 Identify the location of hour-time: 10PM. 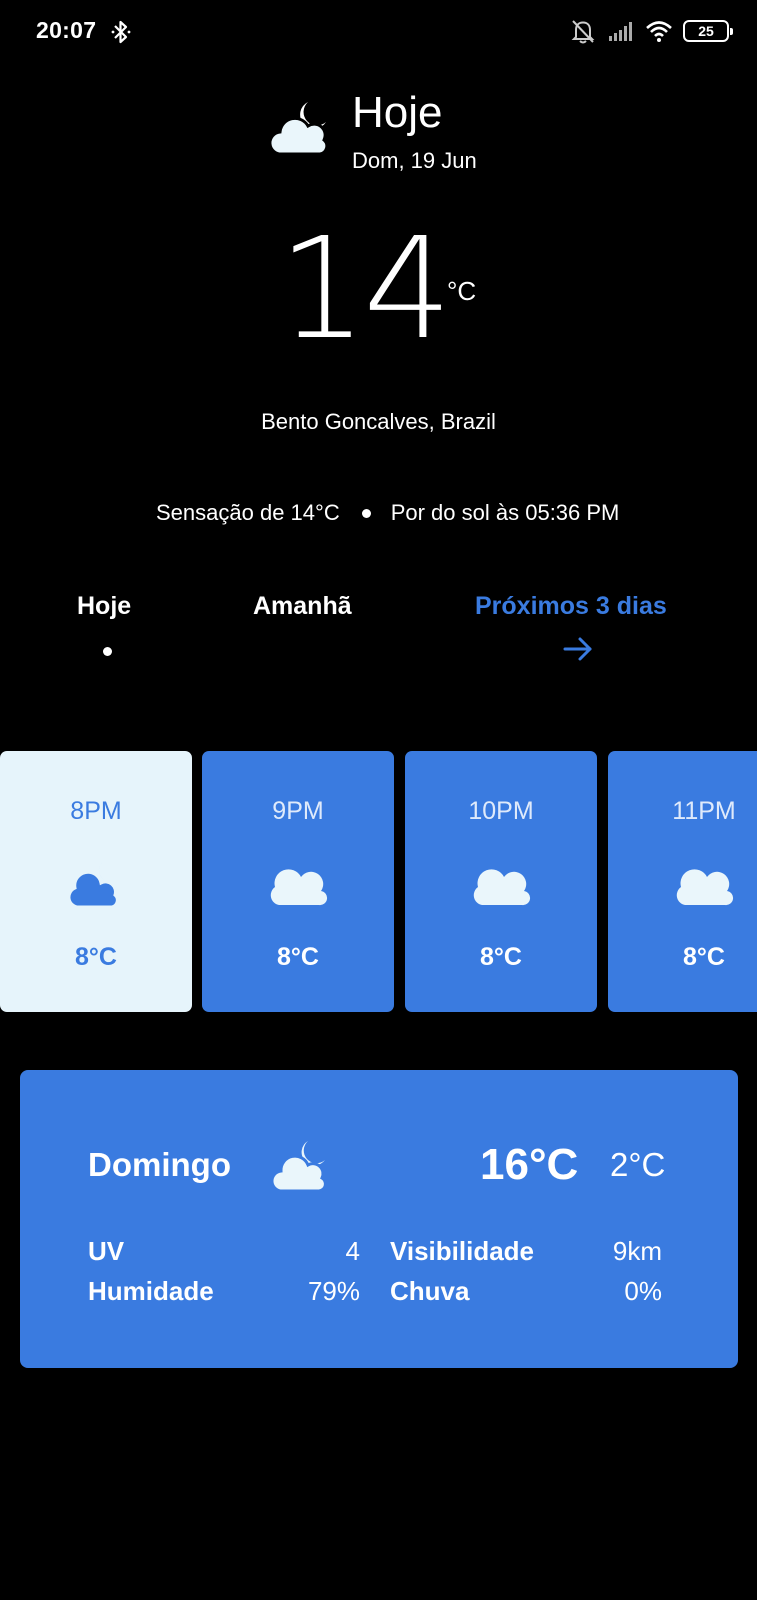
(501, 811).